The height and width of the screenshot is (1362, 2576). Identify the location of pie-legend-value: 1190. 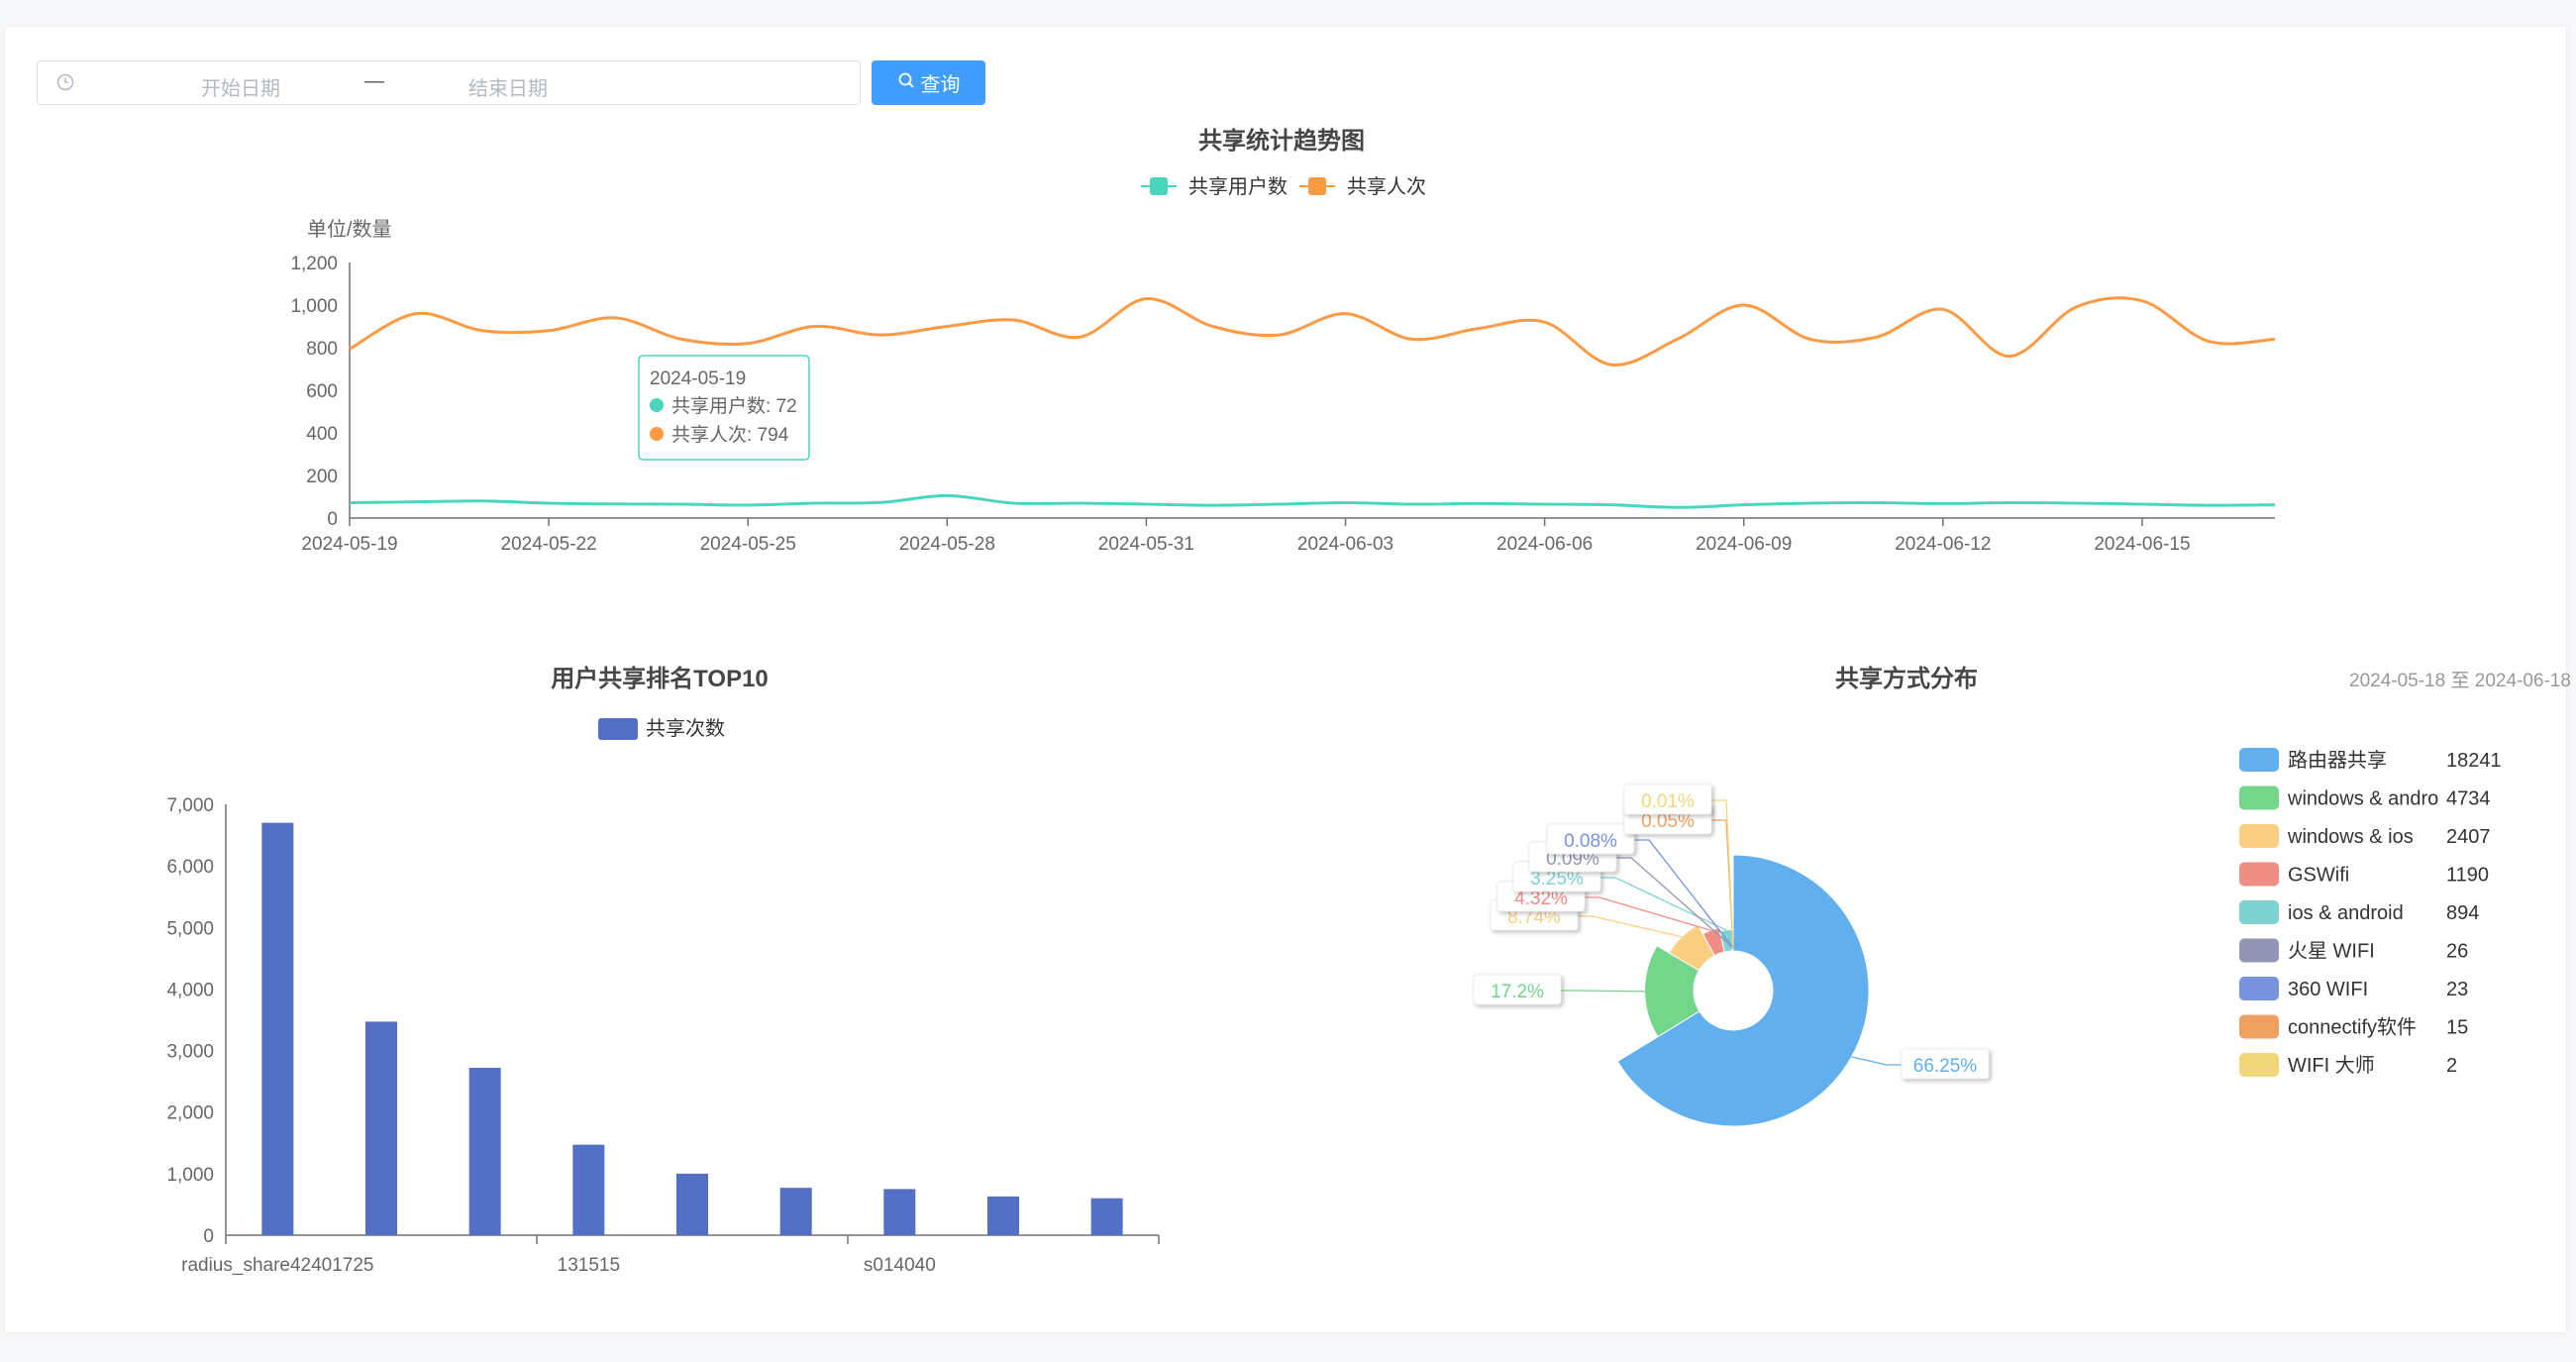
(2467, 876).